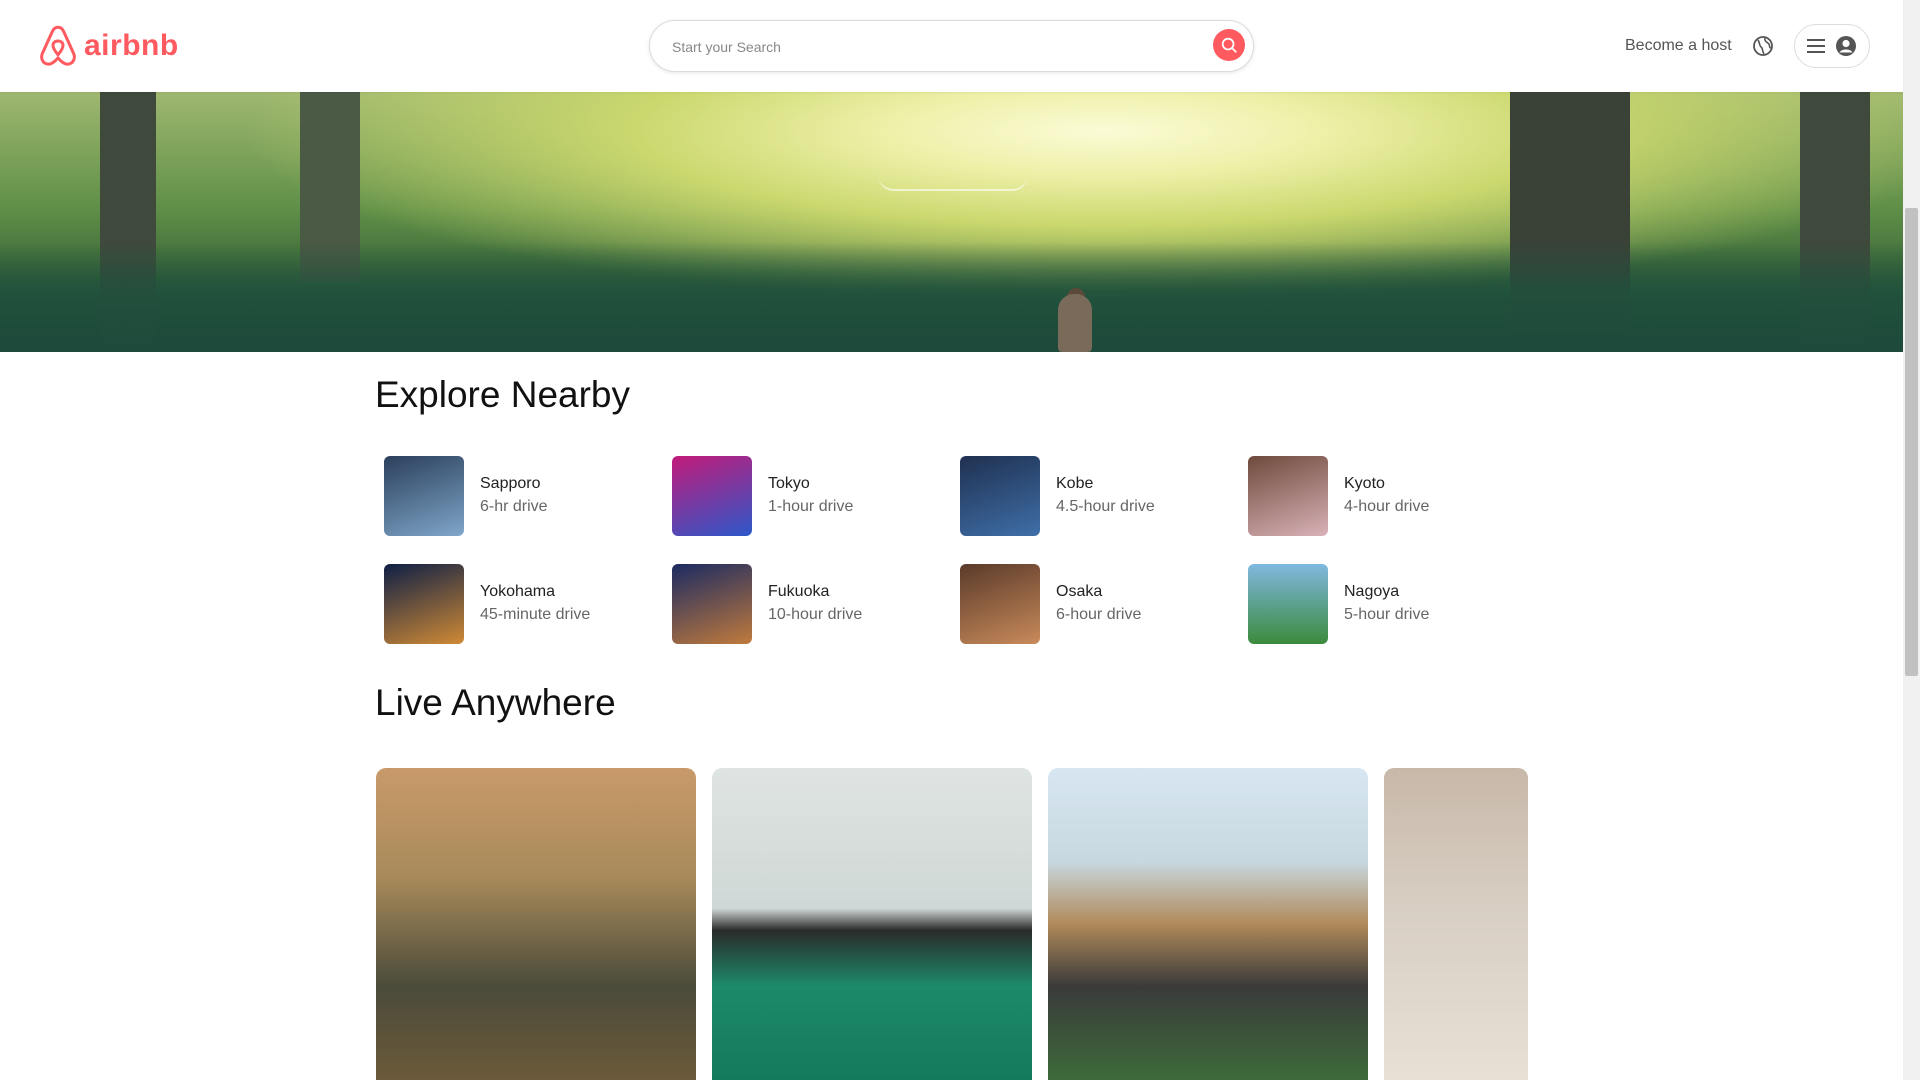 The image size is (1920, 1080). What do you see at coordinates (510, 483) in the screenshot?
I see `explore-city: Sapporo` at bounding box center [510, 483].